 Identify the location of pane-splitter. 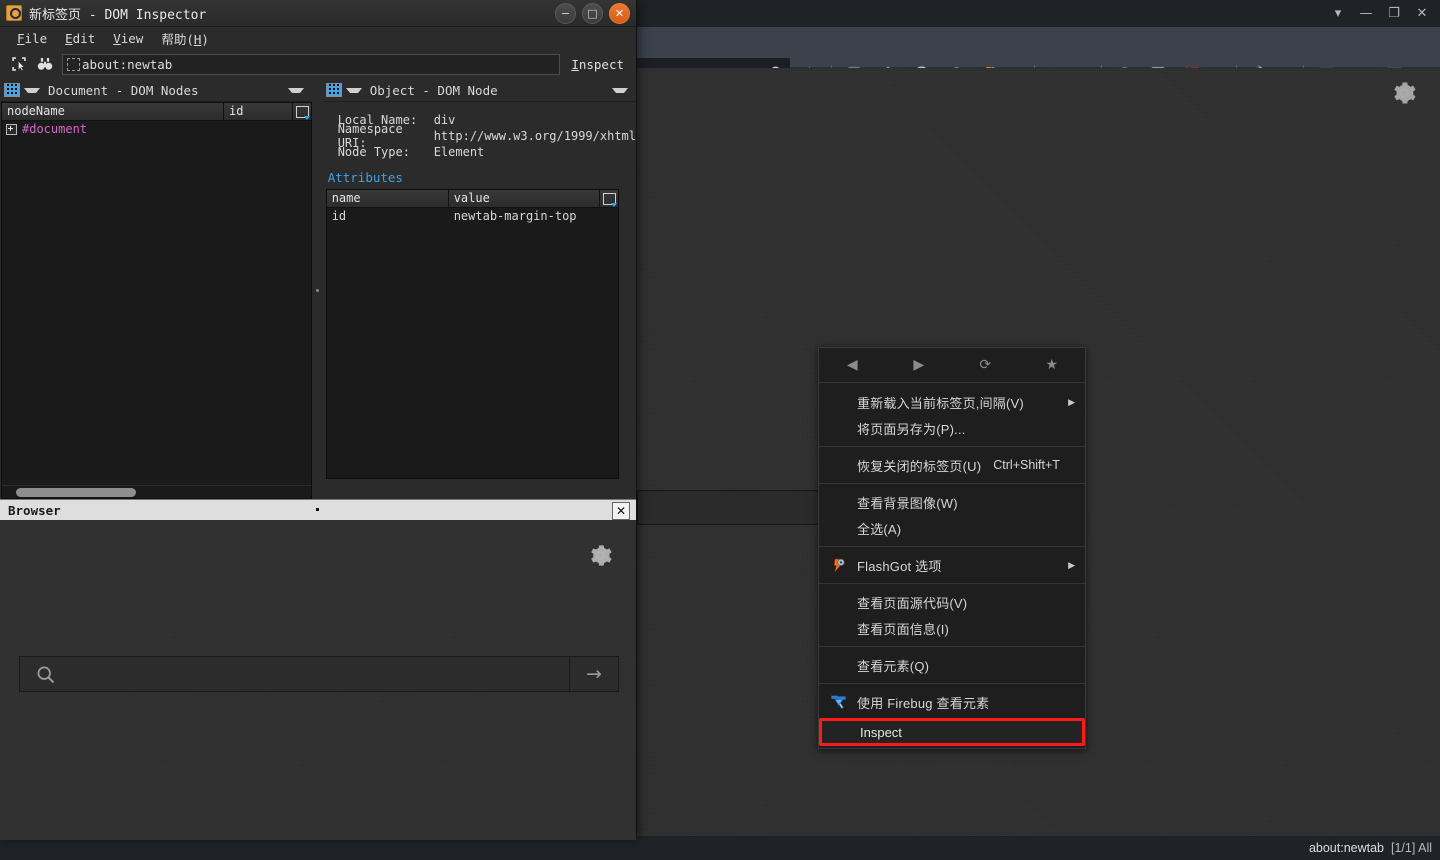
(317, 289).